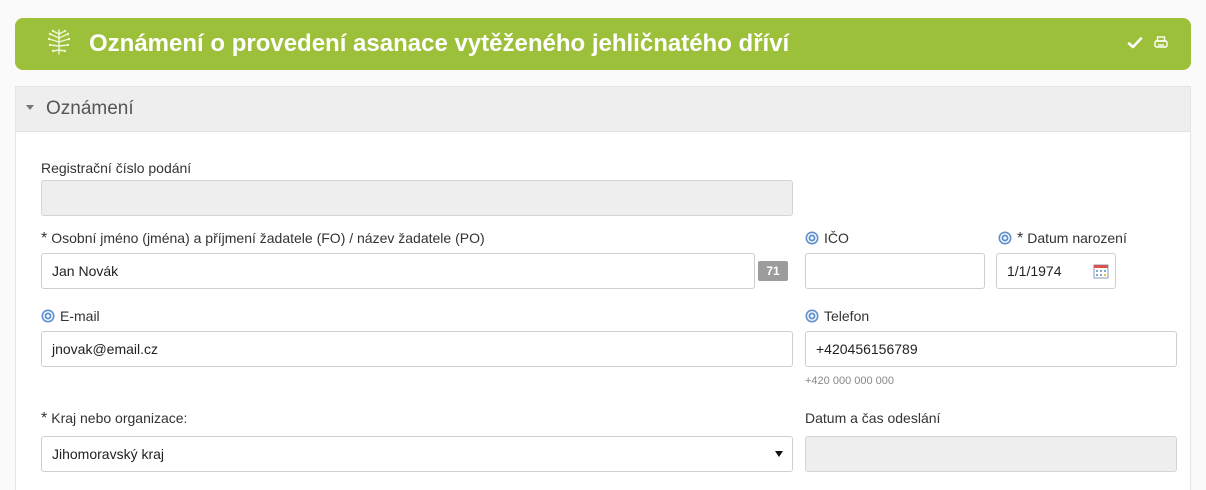 The image size is (1206, 490). What do you see at coordinates (417, 198) in the screenshot?
I see `reg-number-input` at bounding box center [417, 198].